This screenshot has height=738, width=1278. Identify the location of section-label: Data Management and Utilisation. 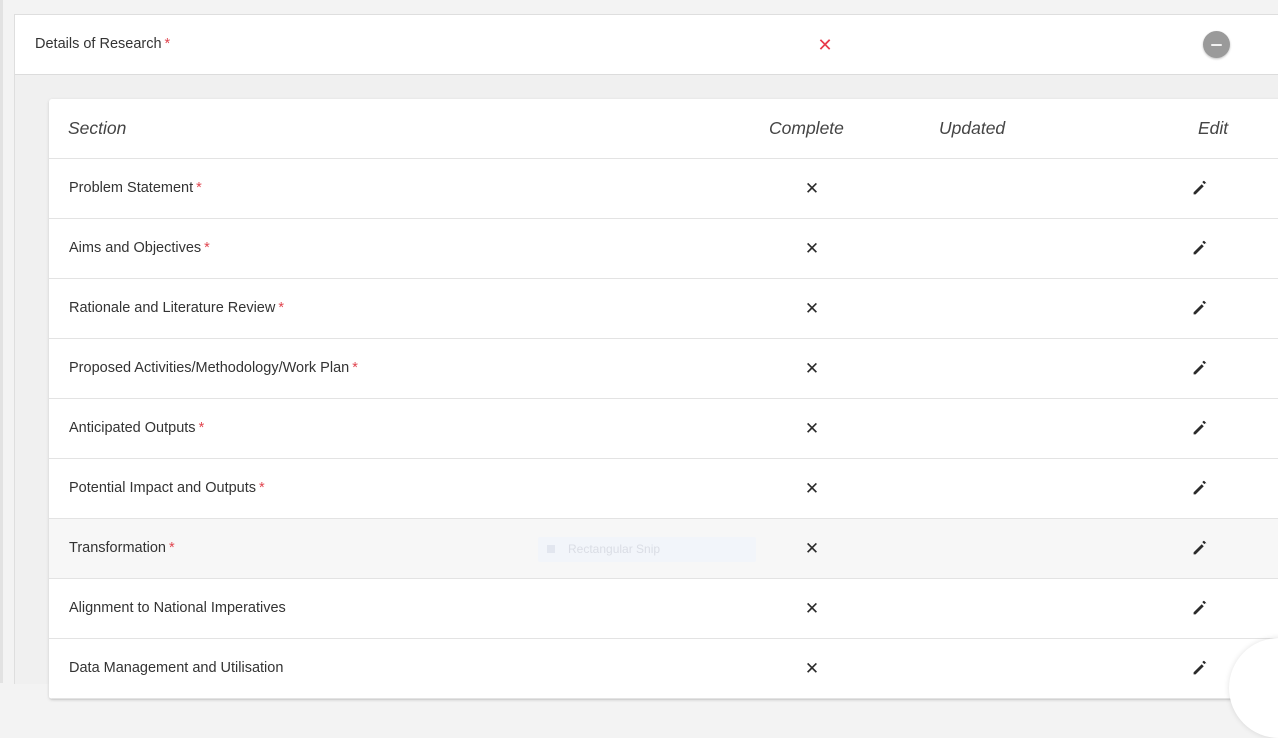
(177, 668).